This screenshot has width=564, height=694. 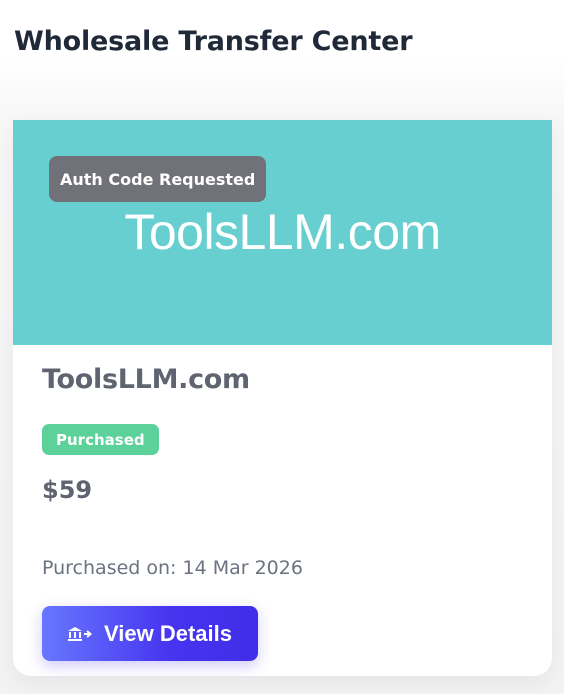 What do you see at coordinates (172, 568) in the screenshot?
I see `purchase-date: Purchased on: 14 Mar 2026` at bounding box center [172, 568].